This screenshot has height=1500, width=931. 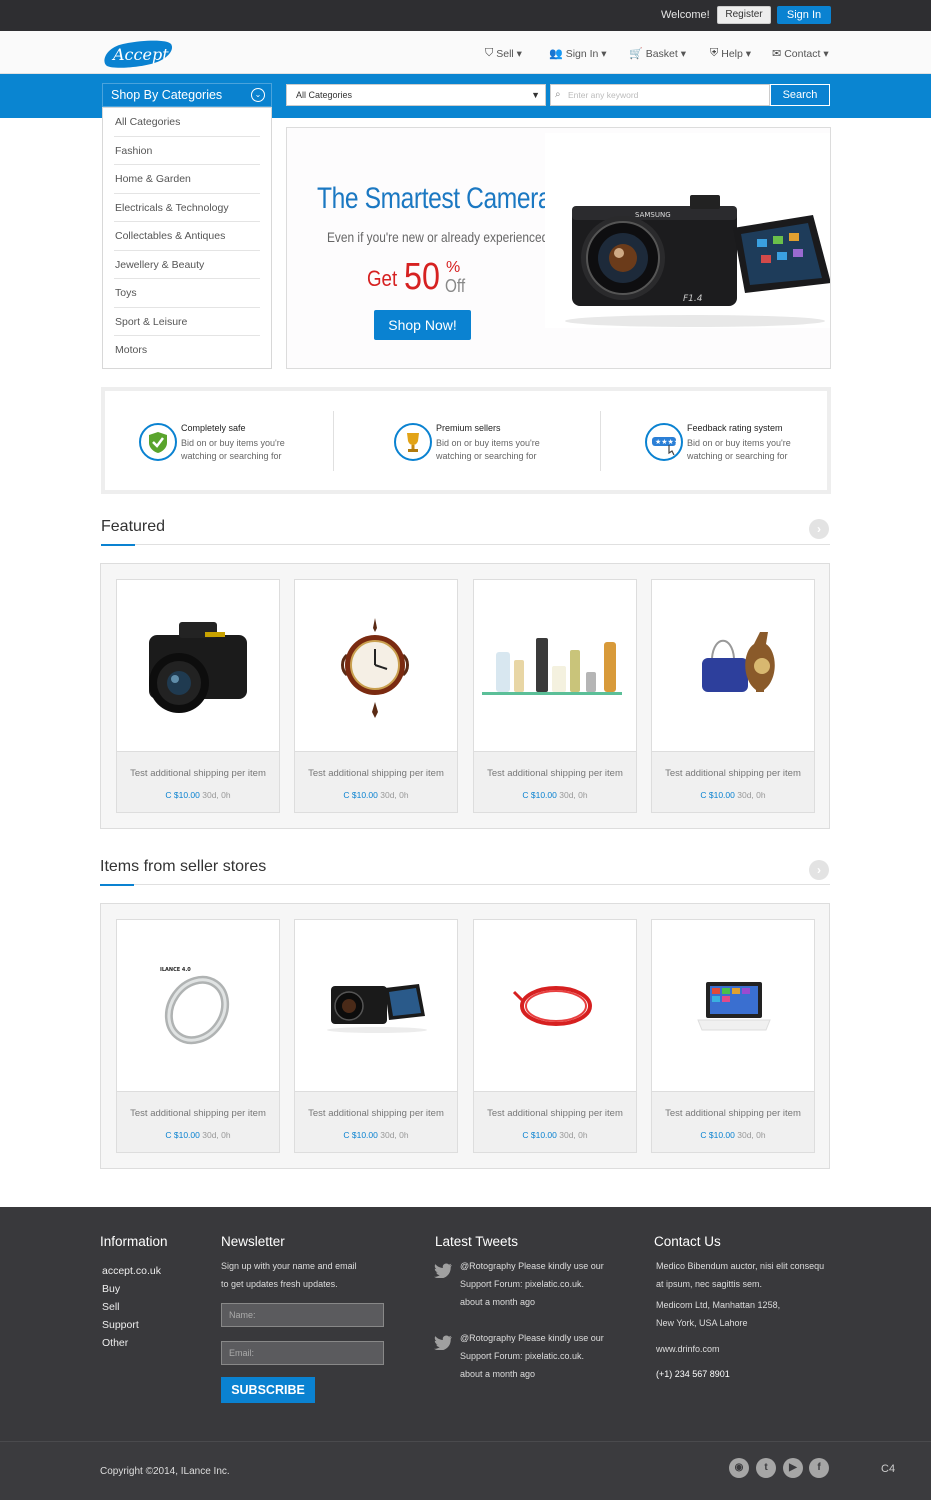 I want to click on caret-down-icon: ▼, so click(x=535, y=95).